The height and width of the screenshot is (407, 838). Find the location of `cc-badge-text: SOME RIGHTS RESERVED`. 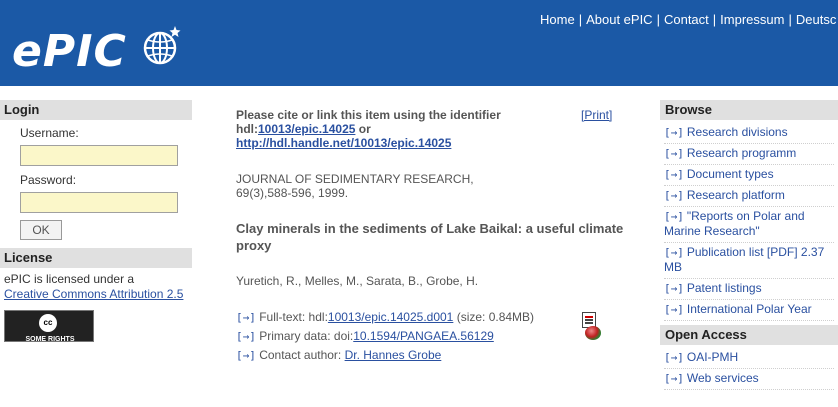

cc-badge-text: SOME RIGHTS RESERVED is located at coordinates (50, 347).